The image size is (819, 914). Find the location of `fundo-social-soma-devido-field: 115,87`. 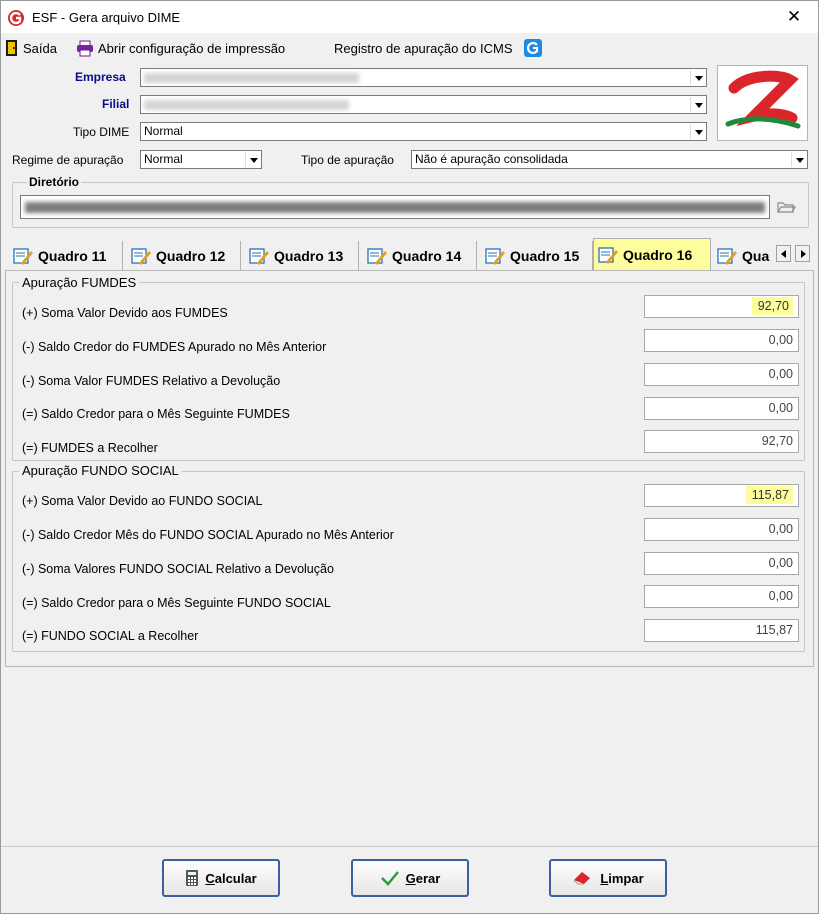

fundo-social-soma-devido-field: 115,87 is located at coordinates (721, 495).